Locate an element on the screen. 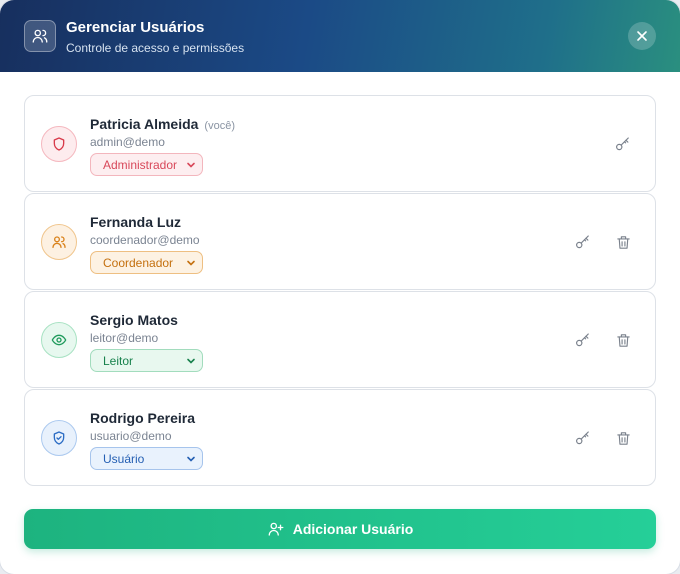 The width and height of the screenshot is (680, 574). modal-title: Gerenciar Usuários is located at coordinates (135, 27).